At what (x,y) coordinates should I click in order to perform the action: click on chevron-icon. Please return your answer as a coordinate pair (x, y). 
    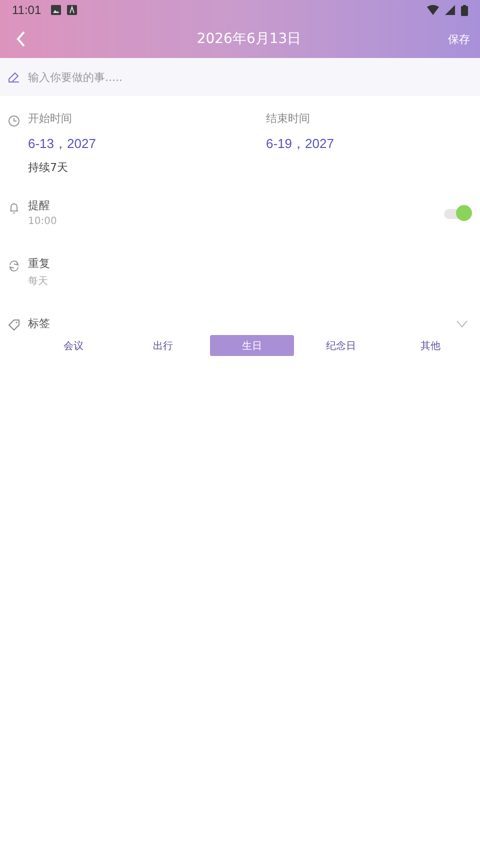
    Looking at the image, I should click on (462, 324).